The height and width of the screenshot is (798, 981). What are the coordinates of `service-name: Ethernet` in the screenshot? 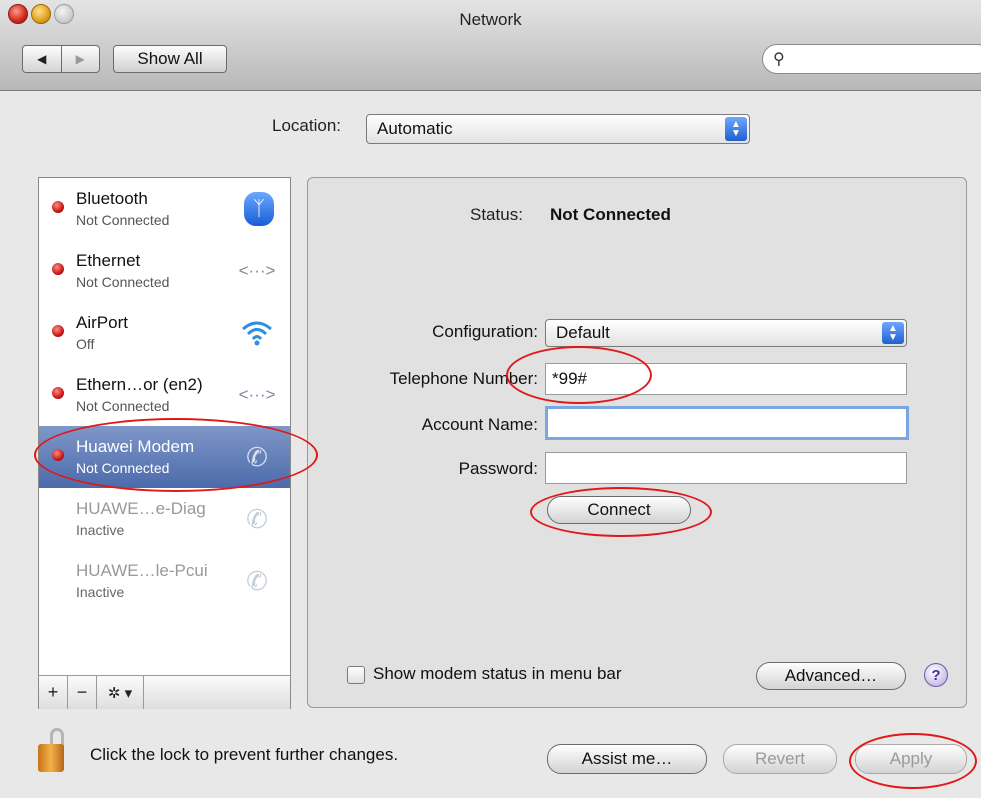 It's located at (108, 260).